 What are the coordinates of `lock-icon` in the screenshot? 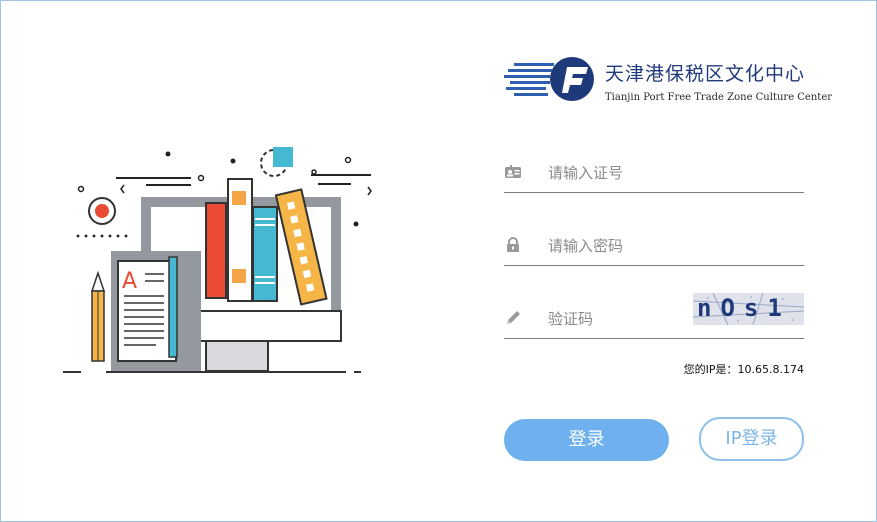 It's located at (513, 244).